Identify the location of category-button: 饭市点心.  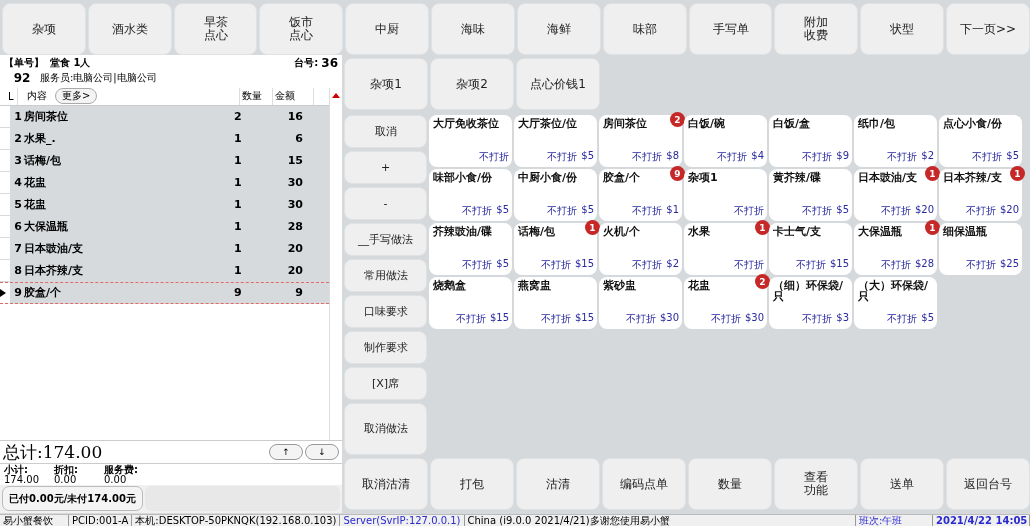
(301, 29).